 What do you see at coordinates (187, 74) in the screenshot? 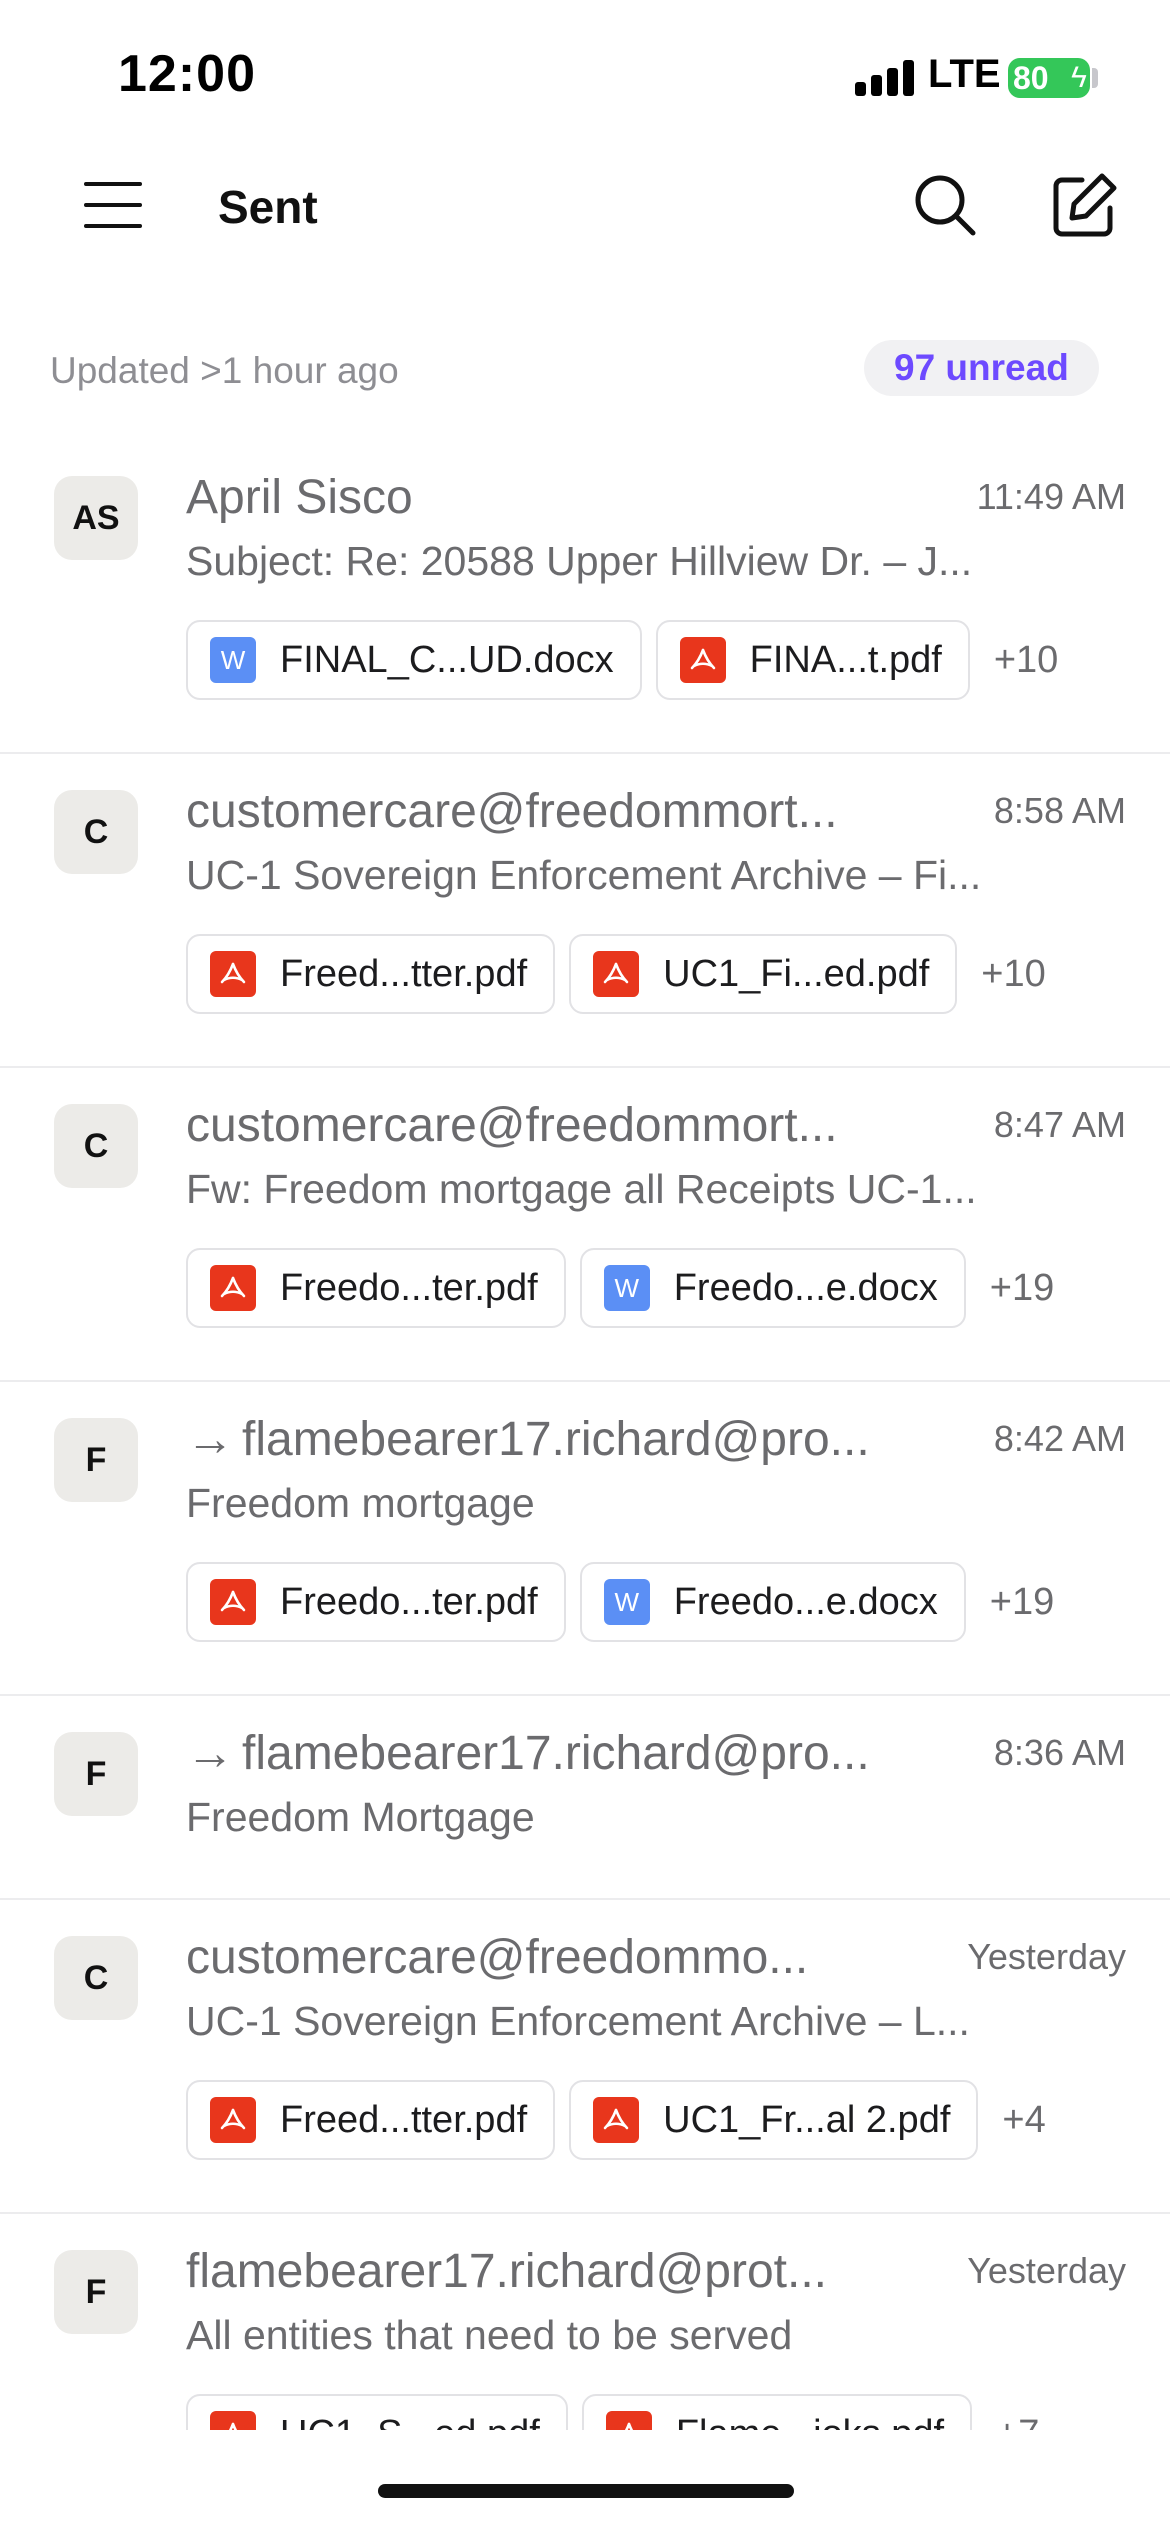
I see `status-time: 12:00` at bounding box center [187, 74].